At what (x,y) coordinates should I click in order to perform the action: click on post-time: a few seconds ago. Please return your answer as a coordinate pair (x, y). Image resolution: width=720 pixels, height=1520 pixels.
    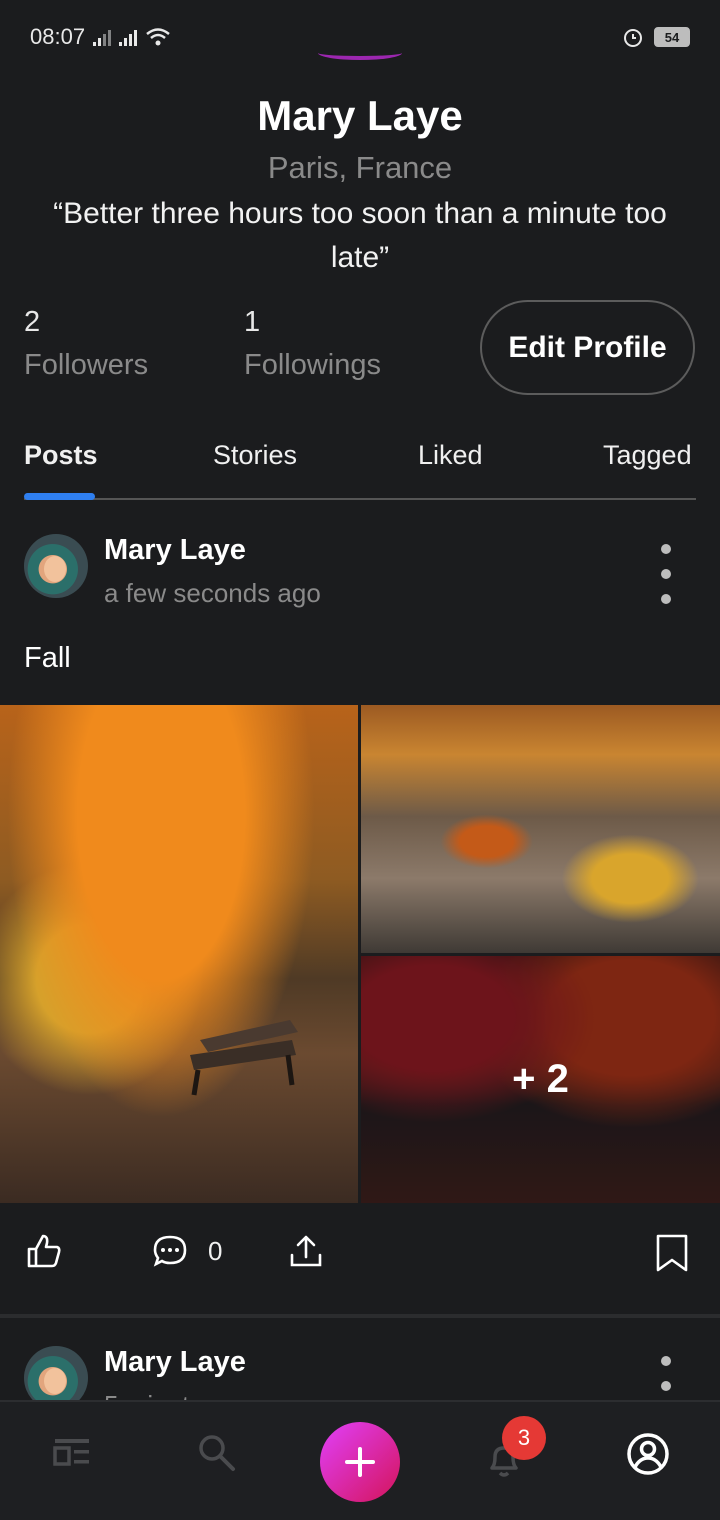
    Looking at the image, I should click on (212, 593).